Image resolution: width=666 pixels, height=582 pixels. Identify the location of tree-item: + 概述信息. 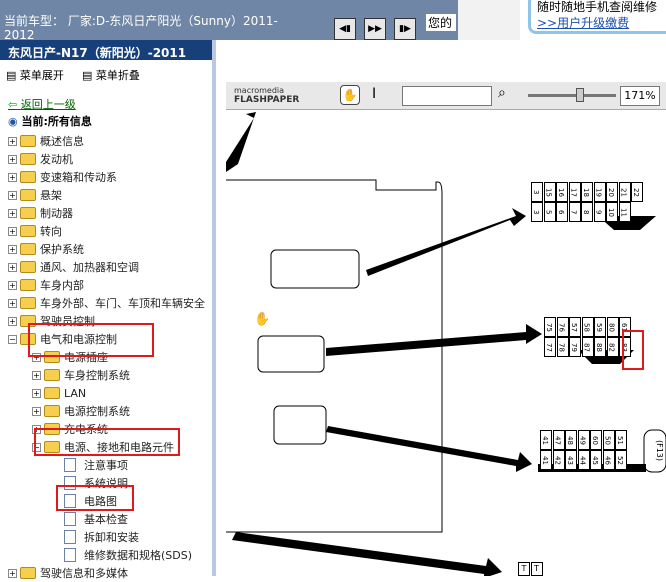
(46, 141).